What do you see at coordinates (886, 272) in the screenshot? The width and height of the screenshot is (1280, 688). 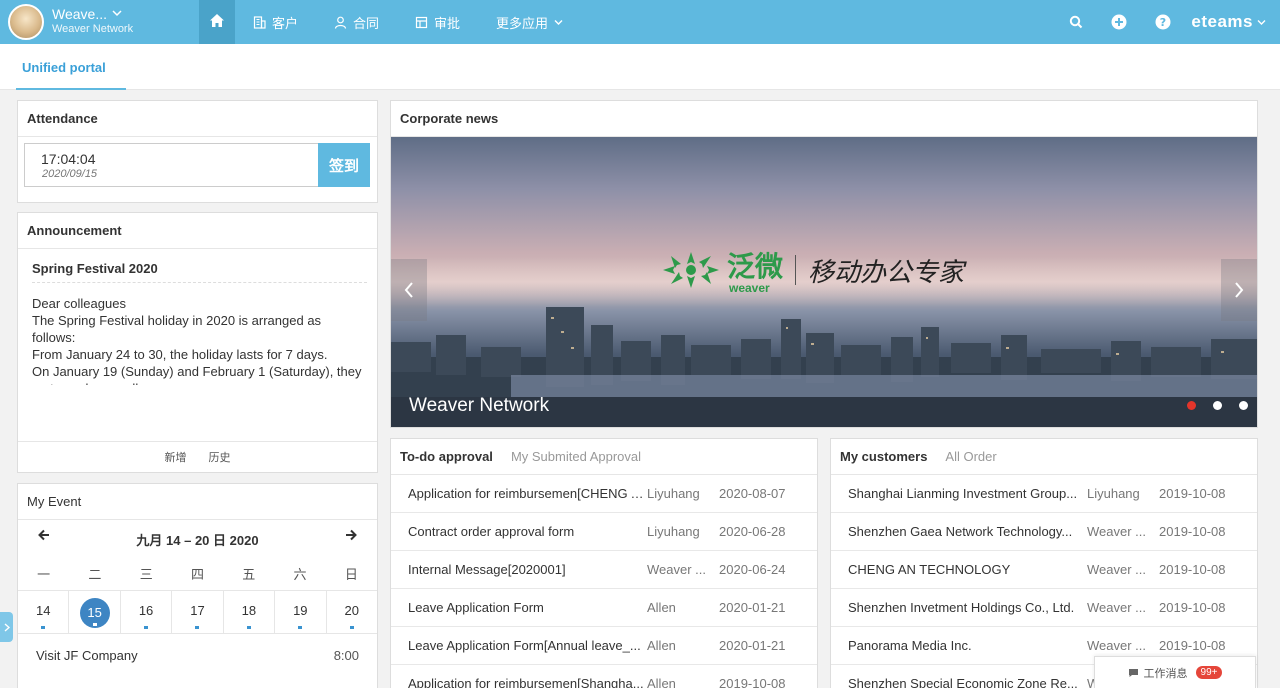 I see `brand-slogan: 移动办公专家` at bounding box center [886, 272].